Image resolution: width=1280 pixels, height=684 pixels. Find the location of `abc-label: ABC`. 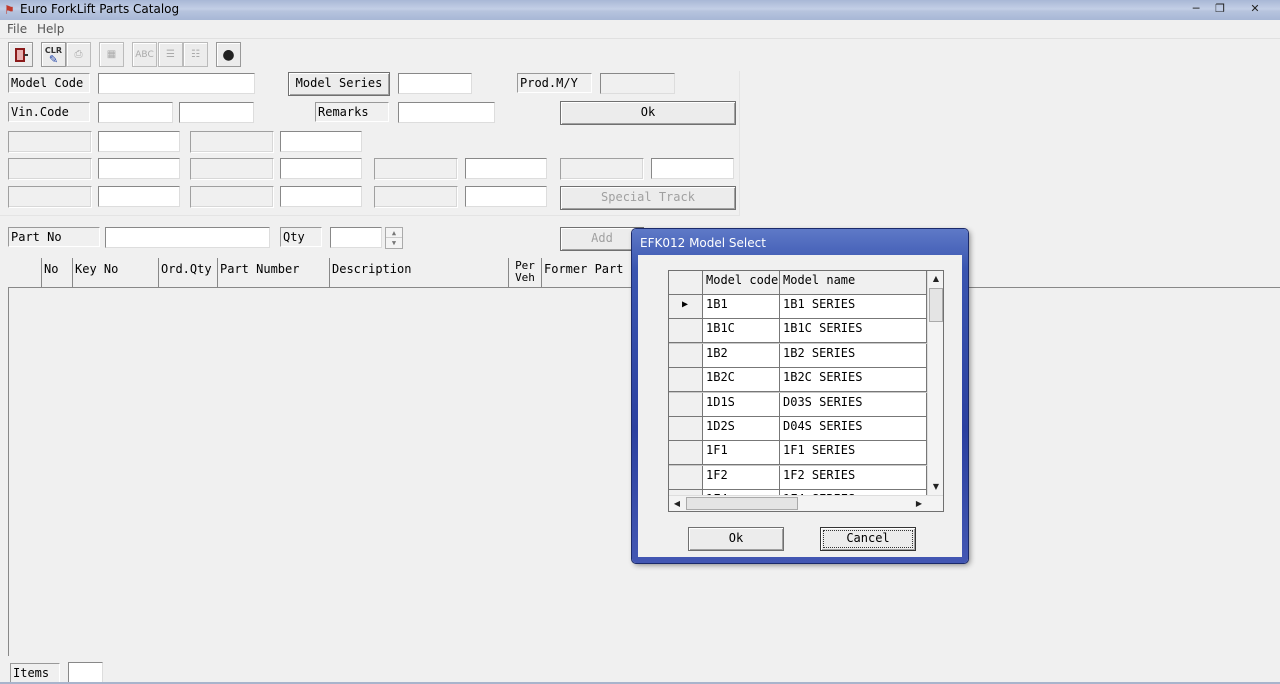

abc-label: ABC is located at coordinates (144, 54).